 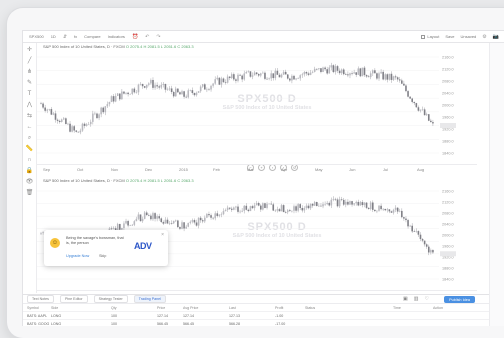 What do you see at coordinates (162, 235) in the screenshot?
I see `close-icon: ×` at bounding box center [162, 235].